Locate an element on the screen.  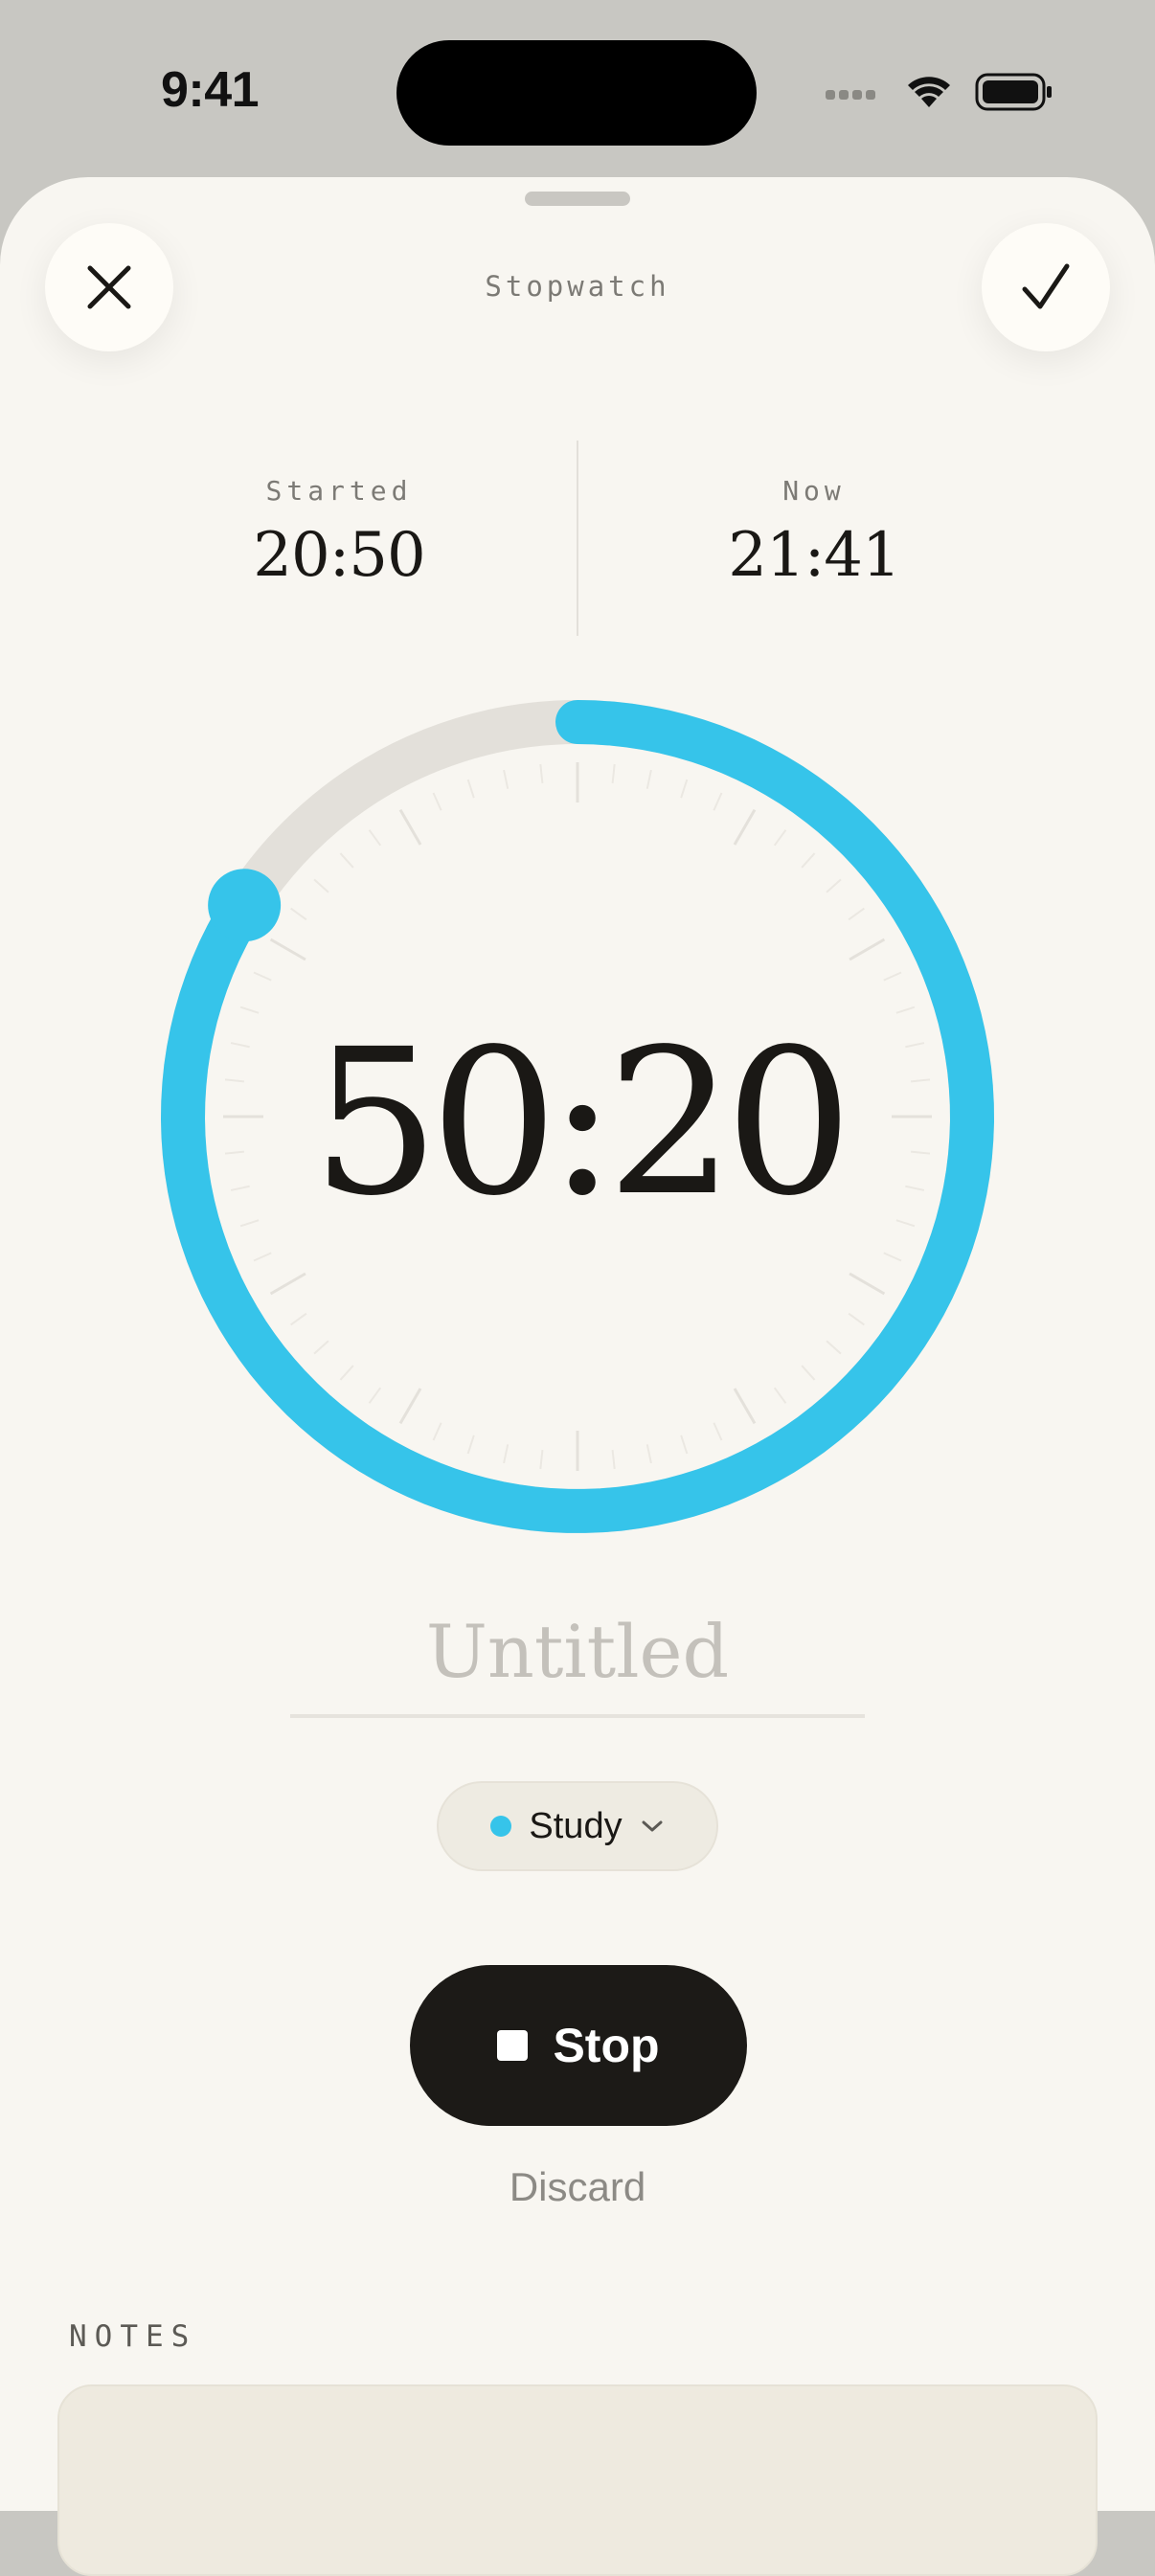
category-picker: Study is located at coordinates (577, 1826).